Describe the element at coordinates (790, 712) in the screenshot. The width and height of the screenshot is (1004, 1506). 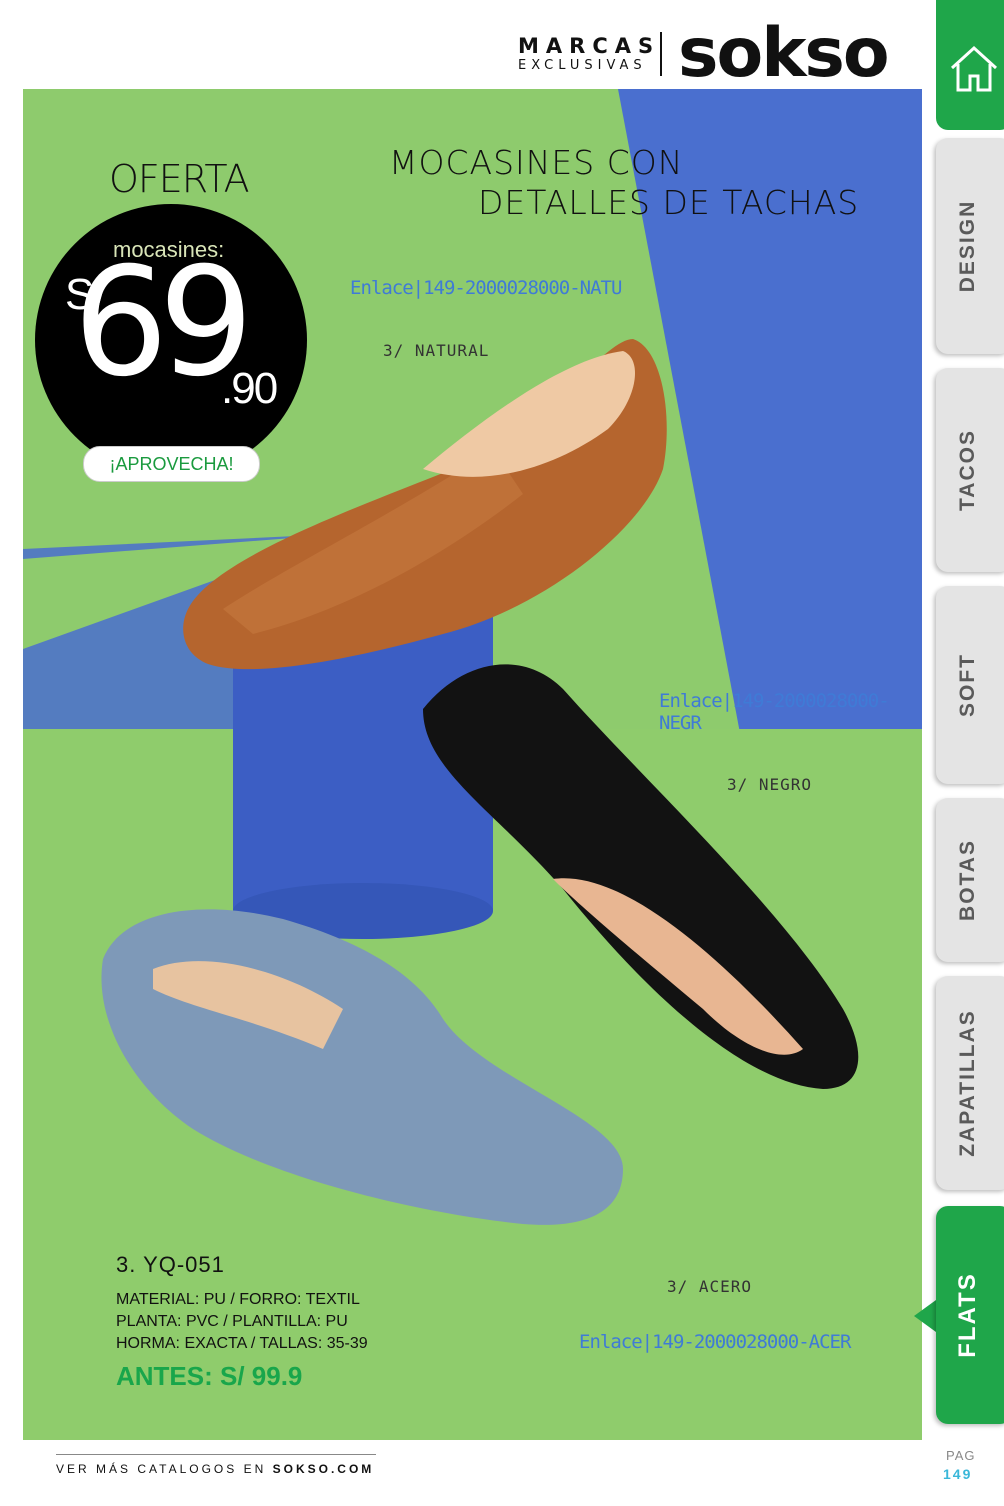
I see `variant-link-negro: Enlace|149-2000028000-NEGR` at that location.